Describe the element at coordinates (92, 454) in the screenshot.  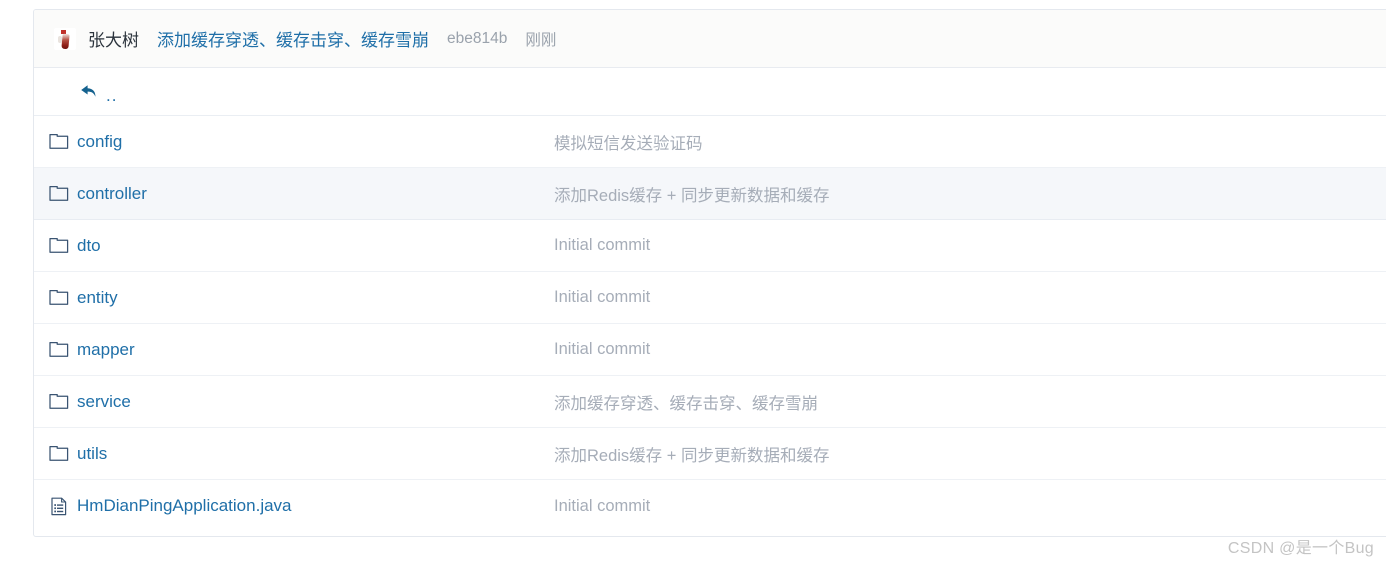
I see `entry-link-utils: utils` at that location.